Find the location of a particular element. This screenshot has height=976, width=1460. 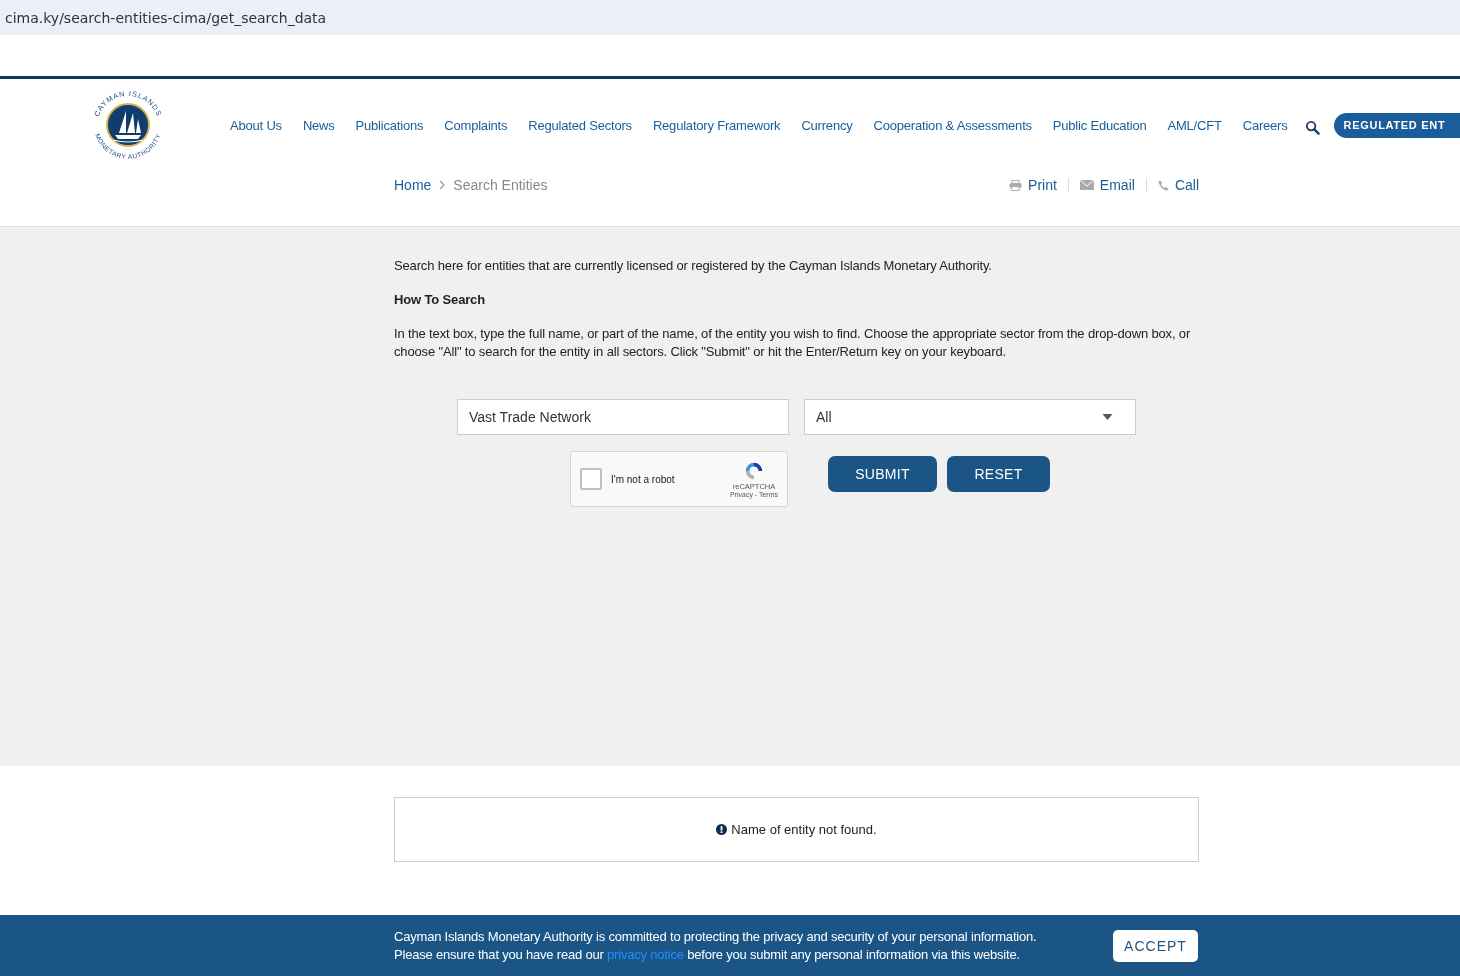

address-url: cima.ky/search-entities-cima/get_search_data is located at coordinates (166, 17).